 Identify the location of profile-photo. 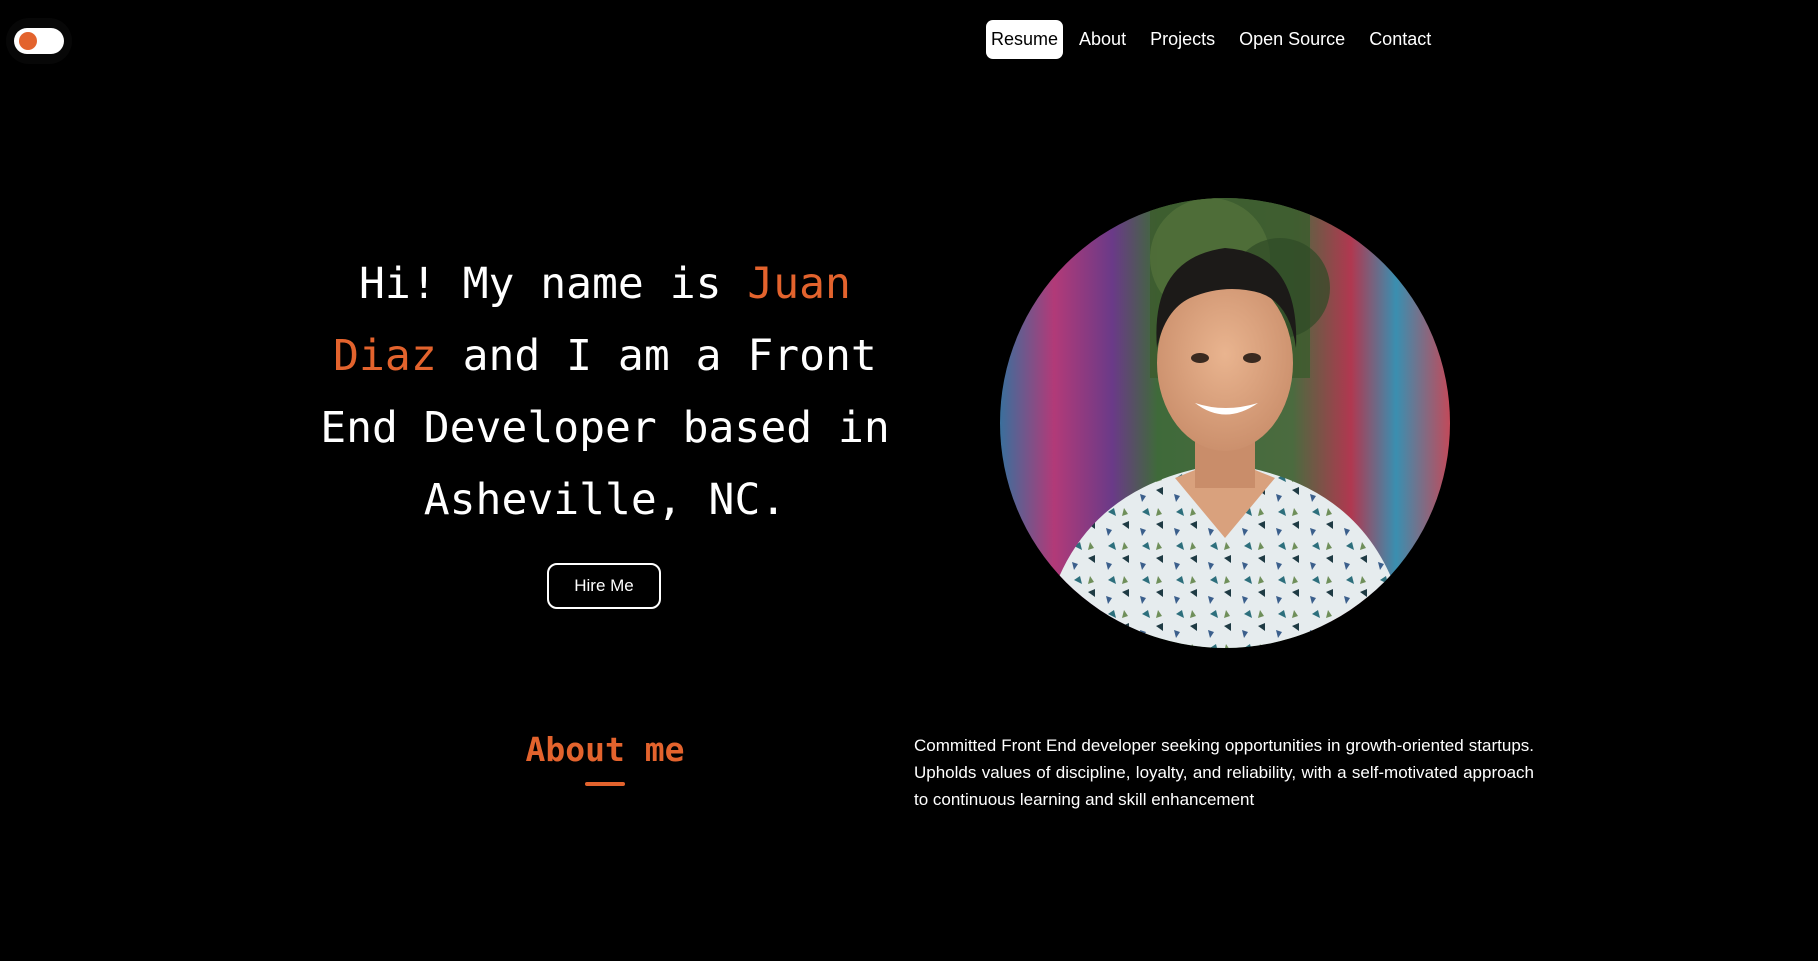
(1225, 423).